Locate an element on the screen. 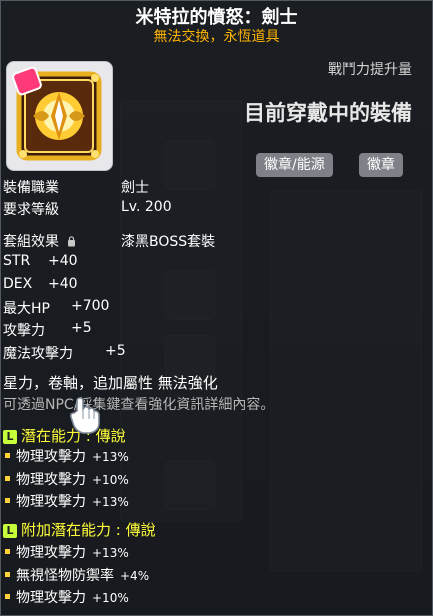 The width and height of the screenshot is (433, 616). badge-emblem-tab: 徽章/能源 is located at coordinates (294, 165).